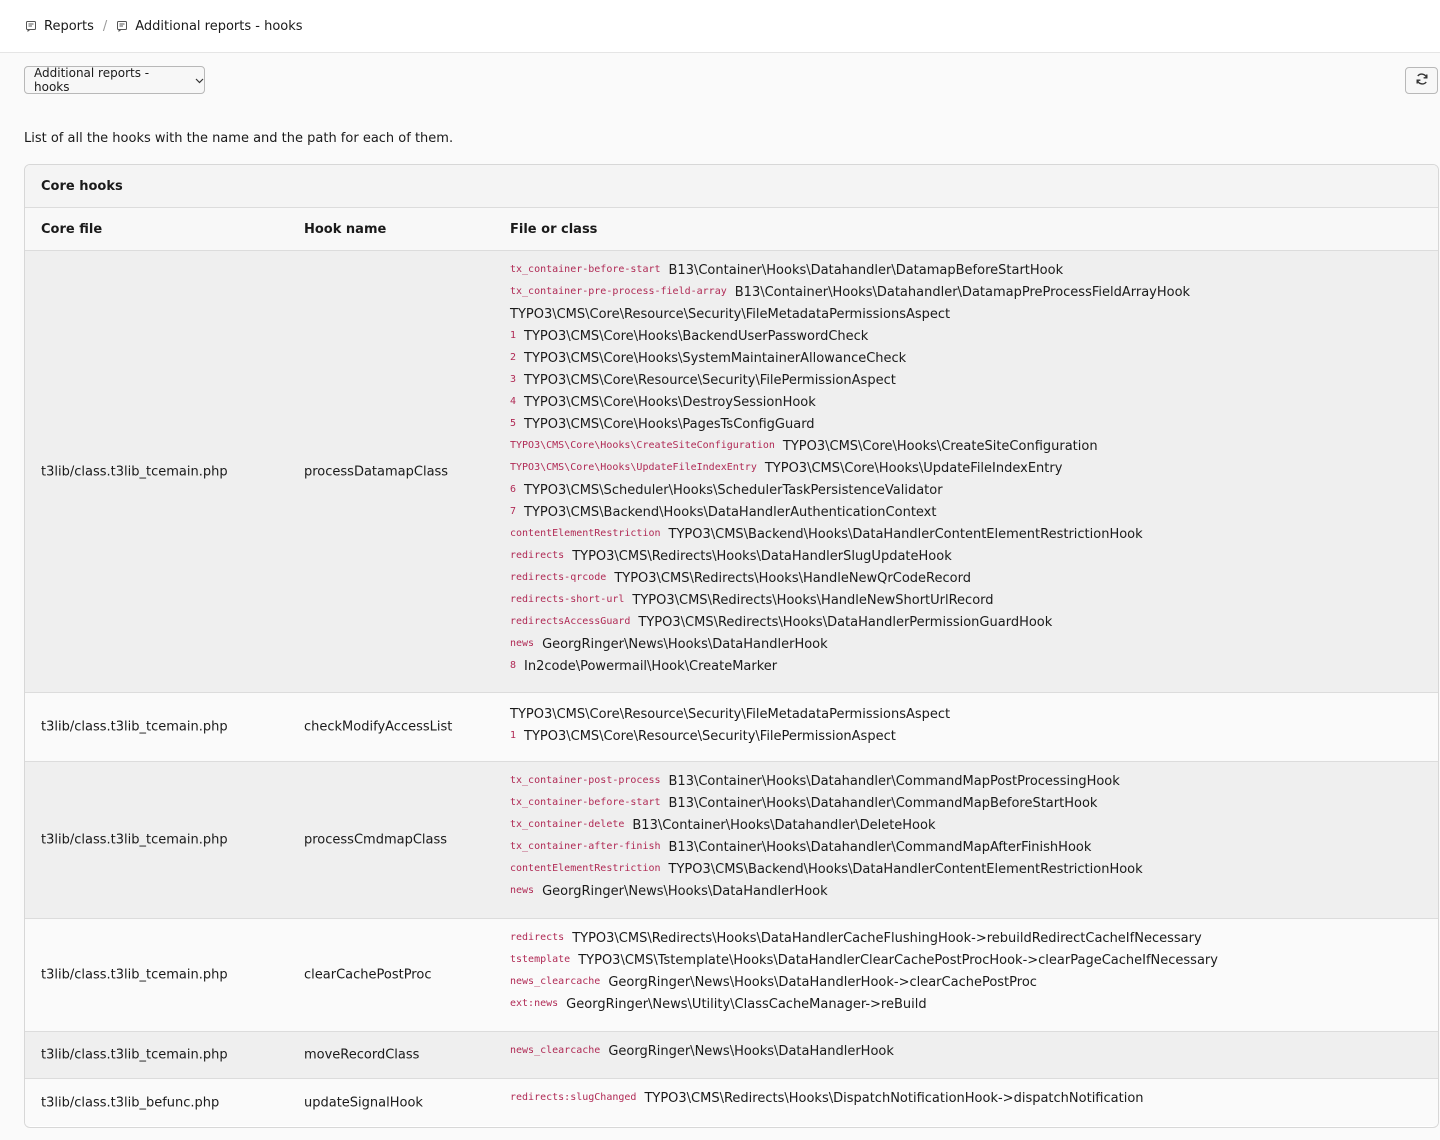 The width and height of the screenshot is (1440, 1140). I want to click on hook-name-cell: moveRecordClass, so click(362, 1055).